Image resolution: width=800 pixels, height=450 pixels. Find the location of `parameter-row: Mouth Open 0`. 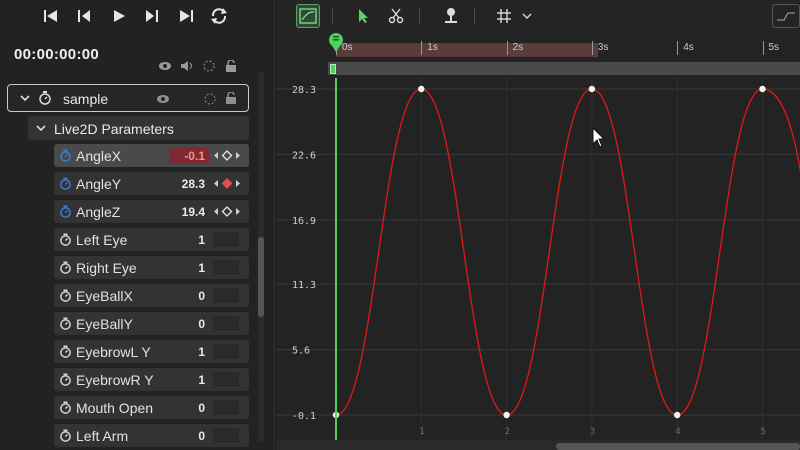

parameter-row: Mouth Open 0 is located at coordinates (151, 407).